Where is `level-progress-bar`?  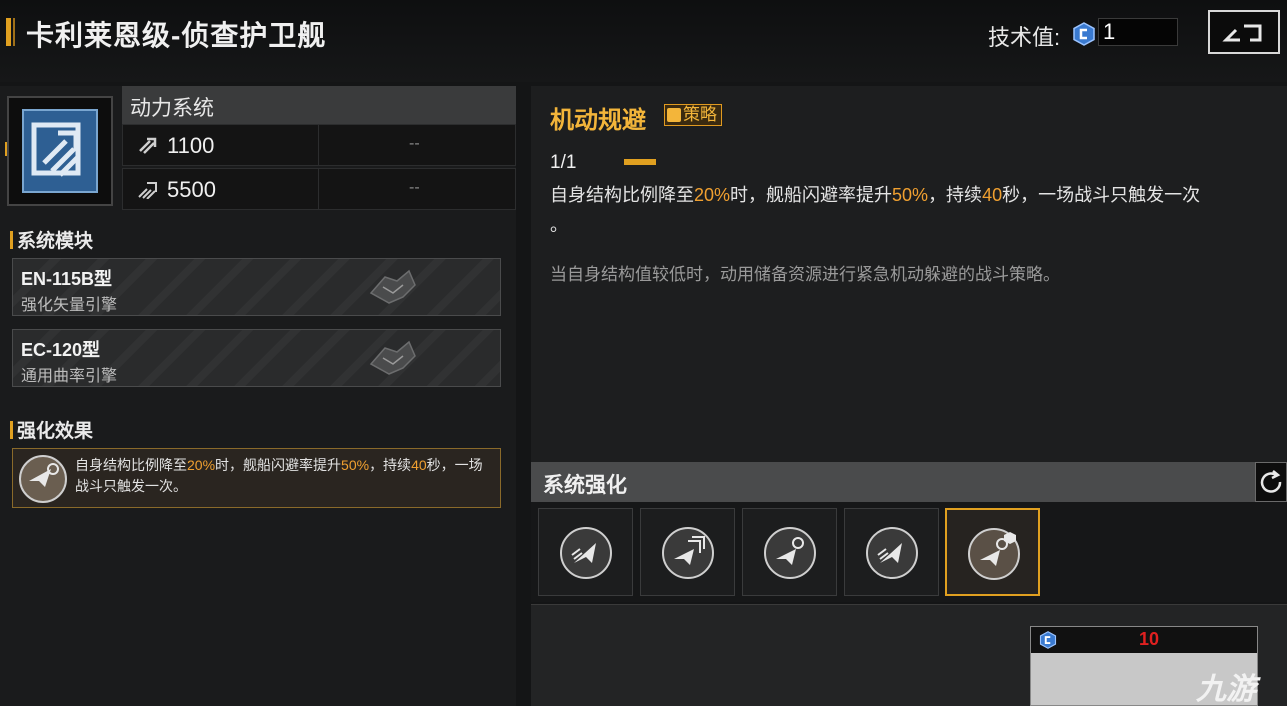
level-progress-bar is located at coordinates (640, 162).